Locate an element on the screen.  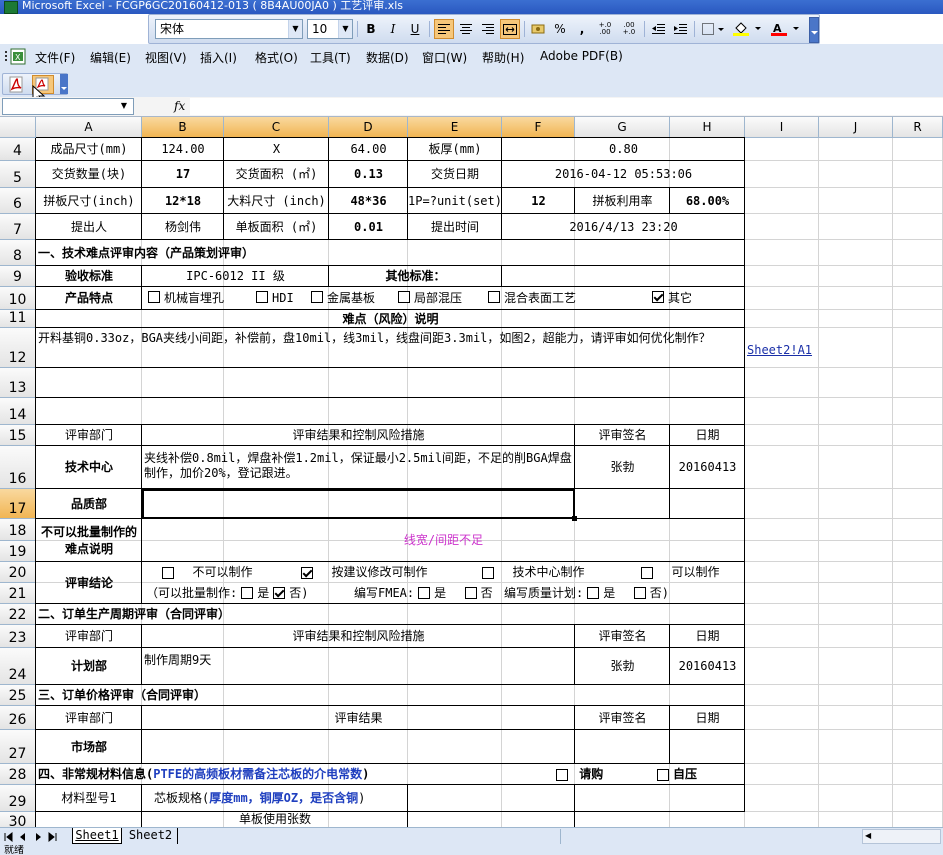
cell-A29: 材料型号1 is located at coordinates (89, 798).